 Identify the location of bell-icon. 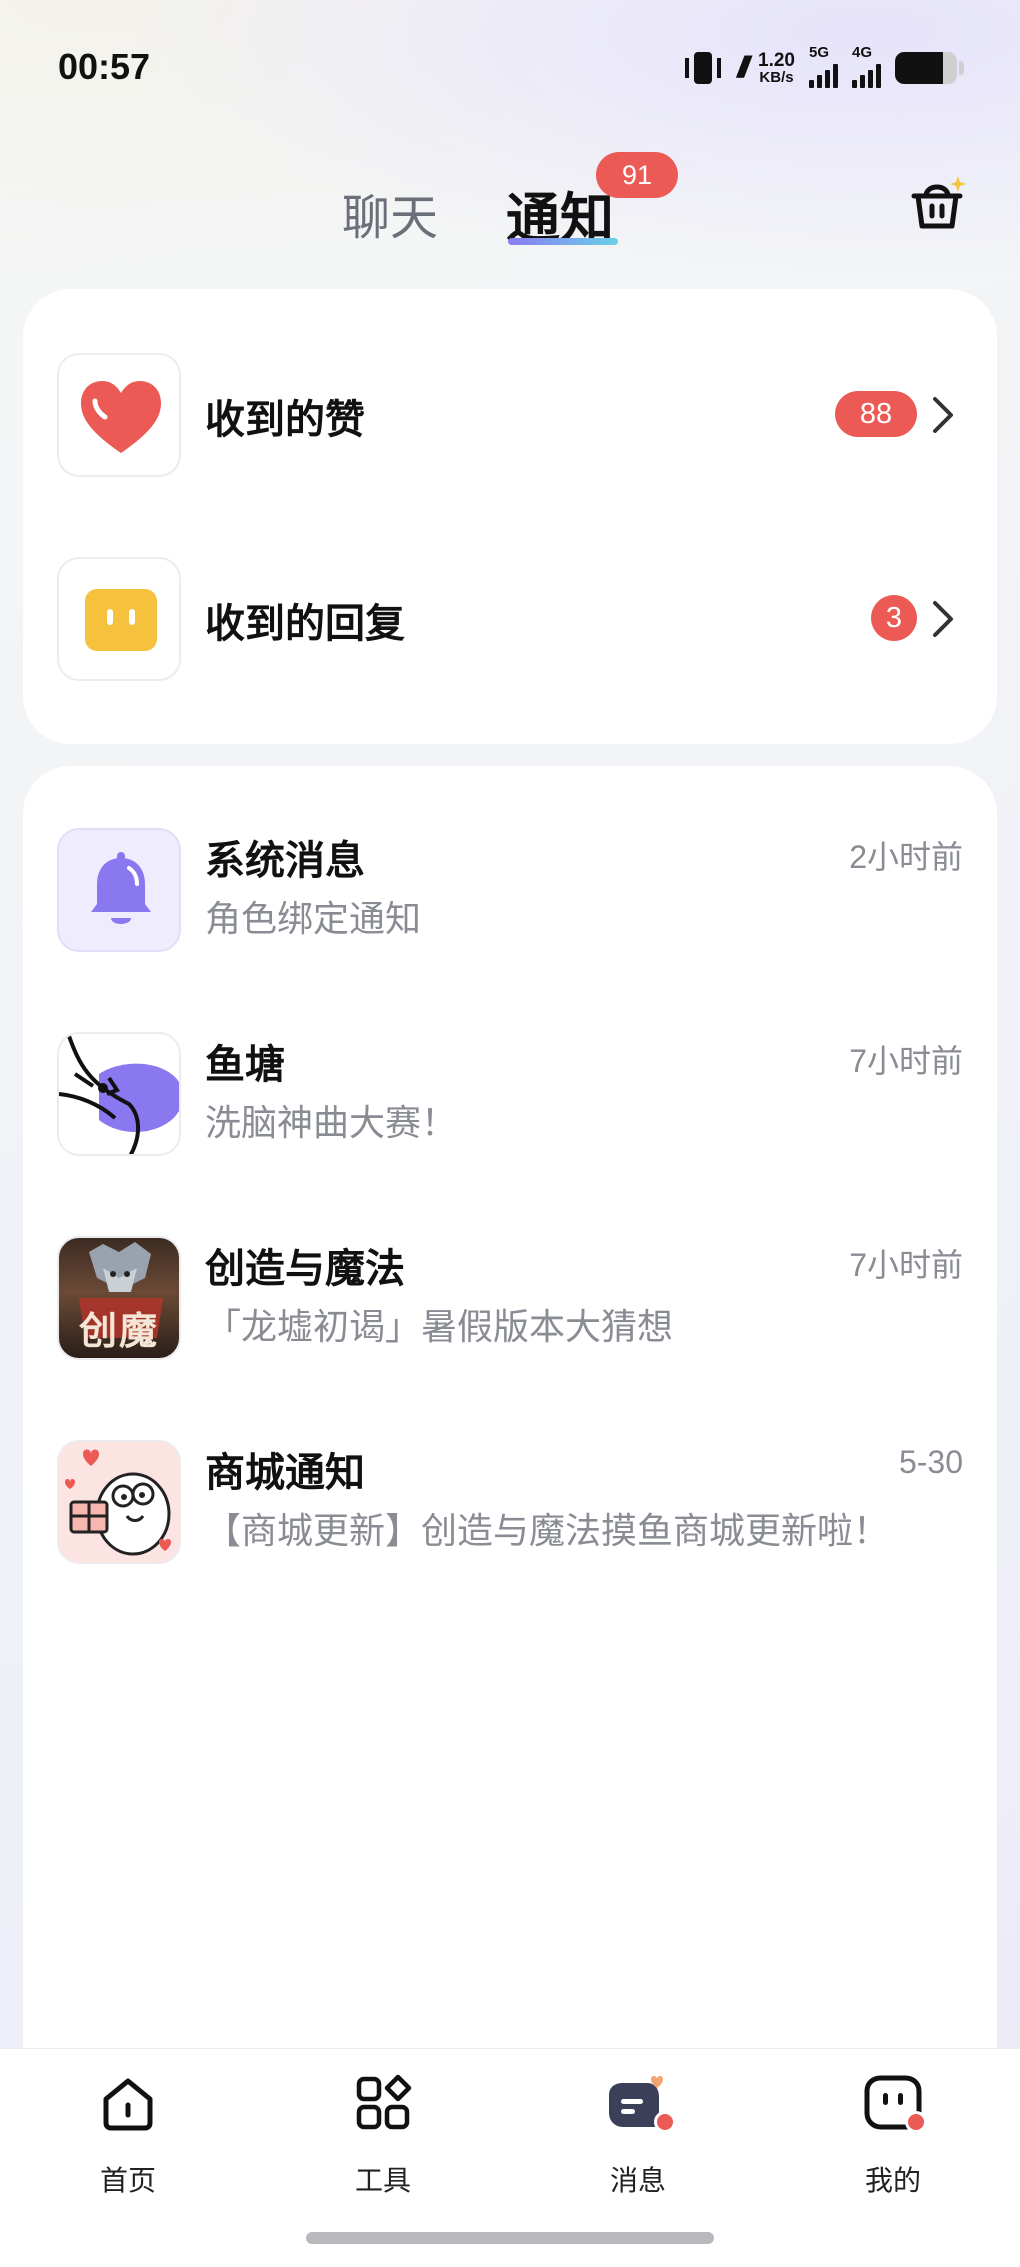
(119, 890).